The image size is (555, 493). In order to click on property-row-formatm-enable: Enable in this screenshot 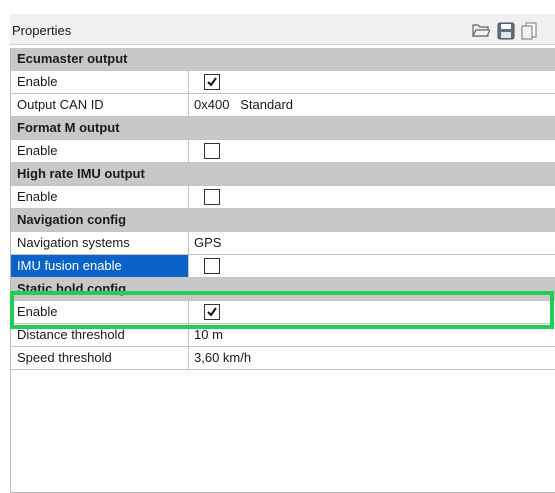, I will do `click(283, 151)`.